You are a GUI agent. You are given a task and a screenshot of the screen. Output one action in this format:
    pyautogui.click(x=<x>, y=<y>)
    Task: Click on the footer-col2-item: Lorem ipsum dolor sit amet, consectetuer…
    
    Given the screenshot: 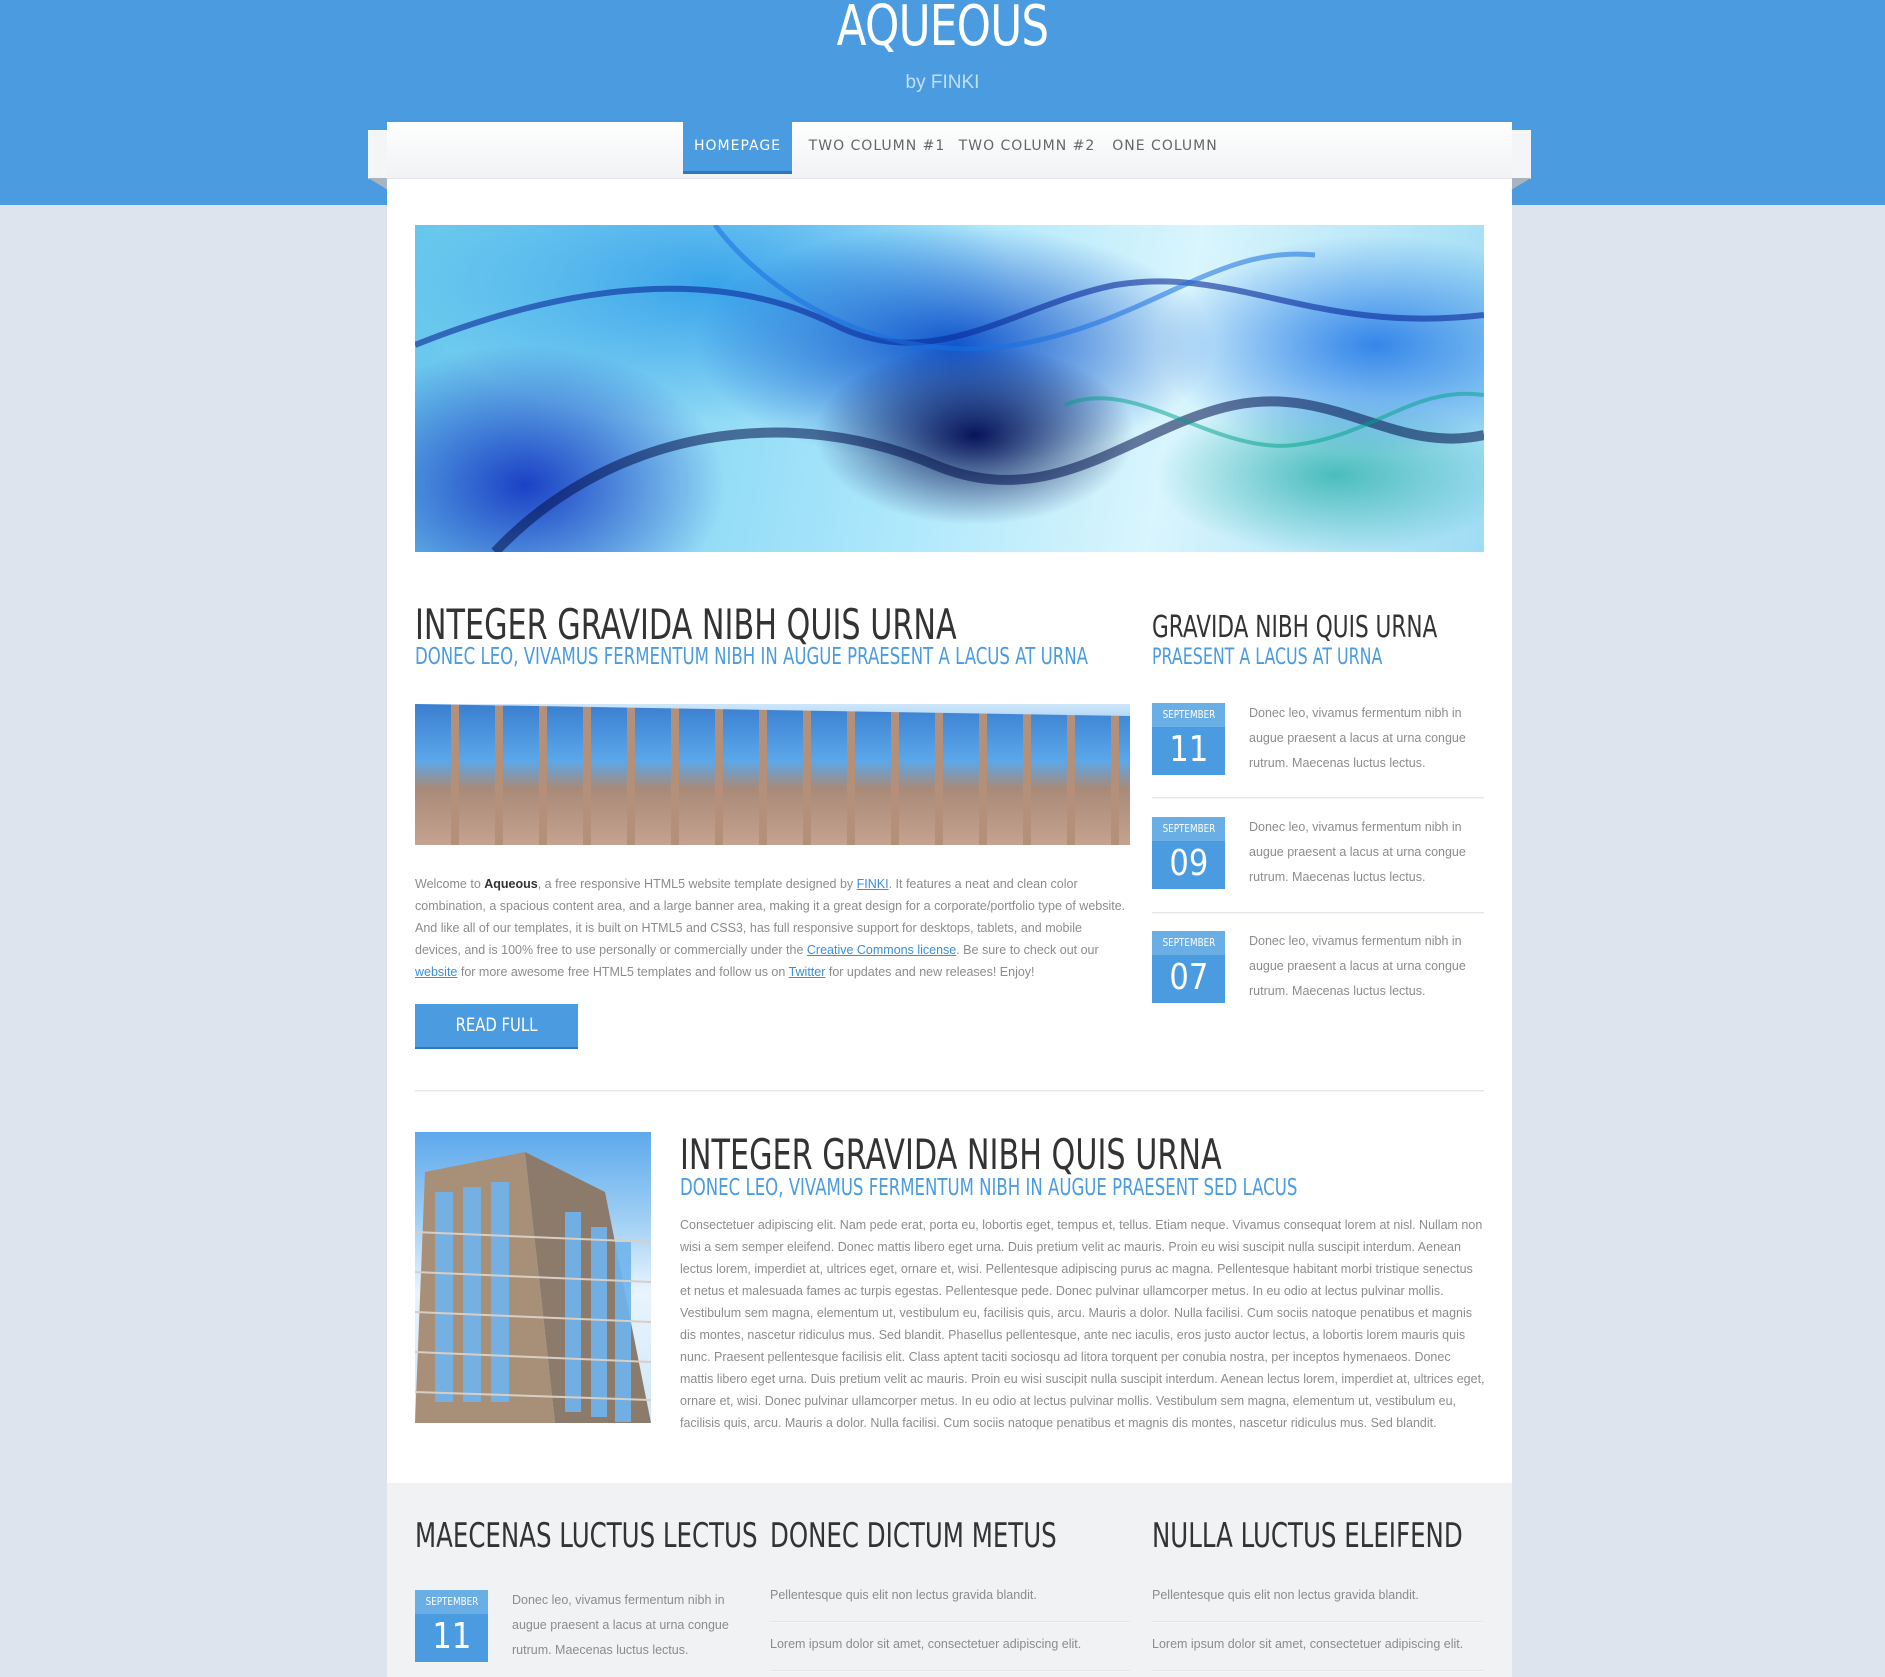 What is the action you would take?
    pyautogui.click(x=925, y=1644)
    